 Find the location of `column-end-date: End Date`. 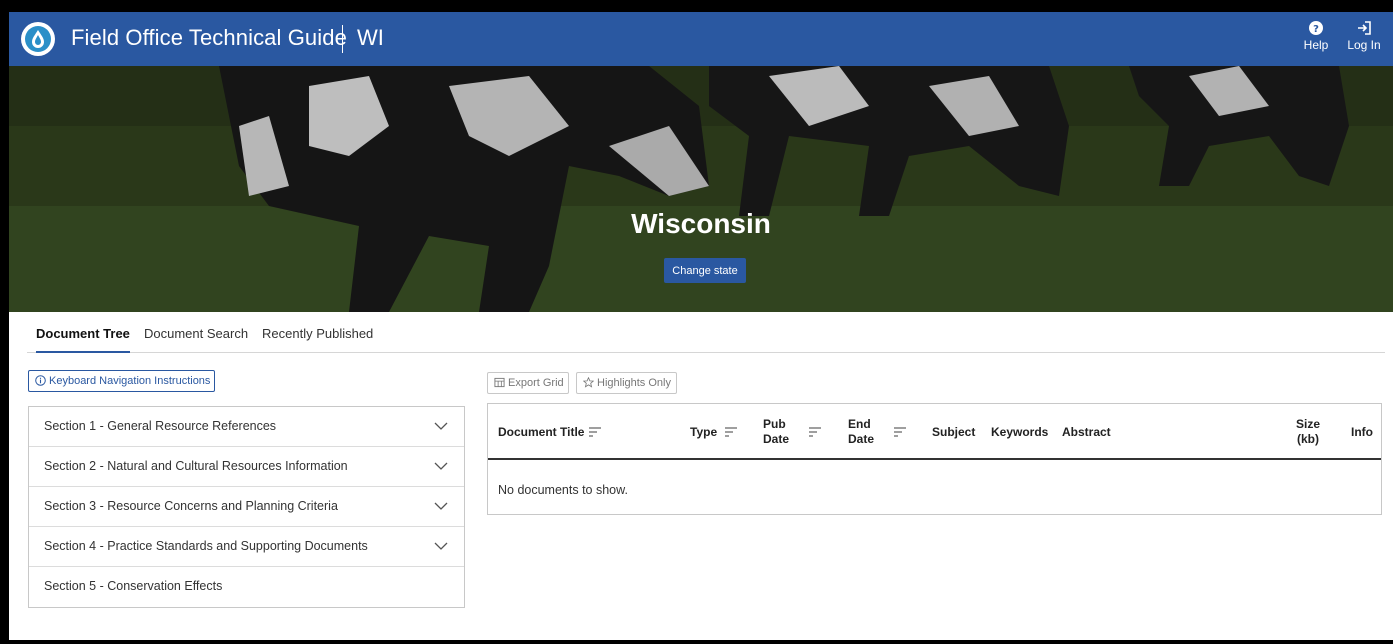

column-end-date: End Date is located at coordinates (861, 432).